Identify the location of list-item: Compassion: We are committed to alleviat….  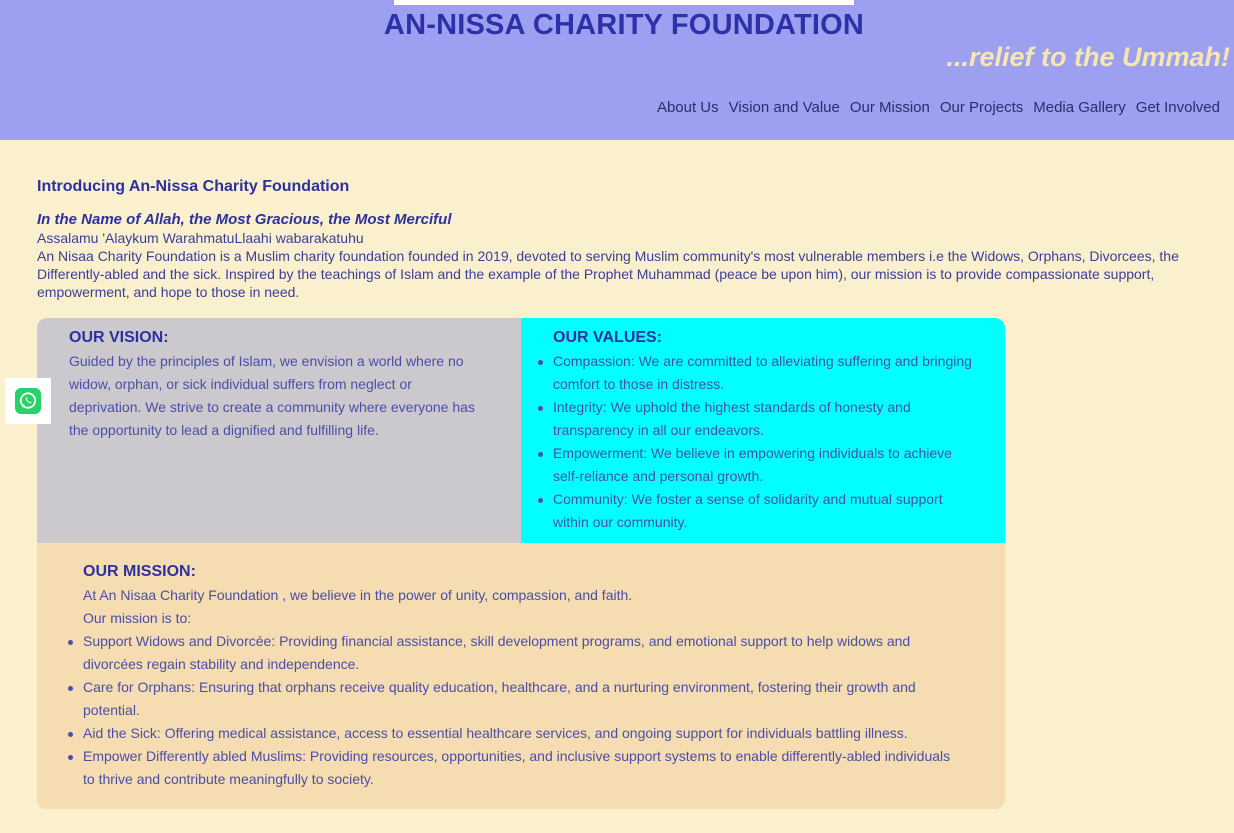
(756, 373).